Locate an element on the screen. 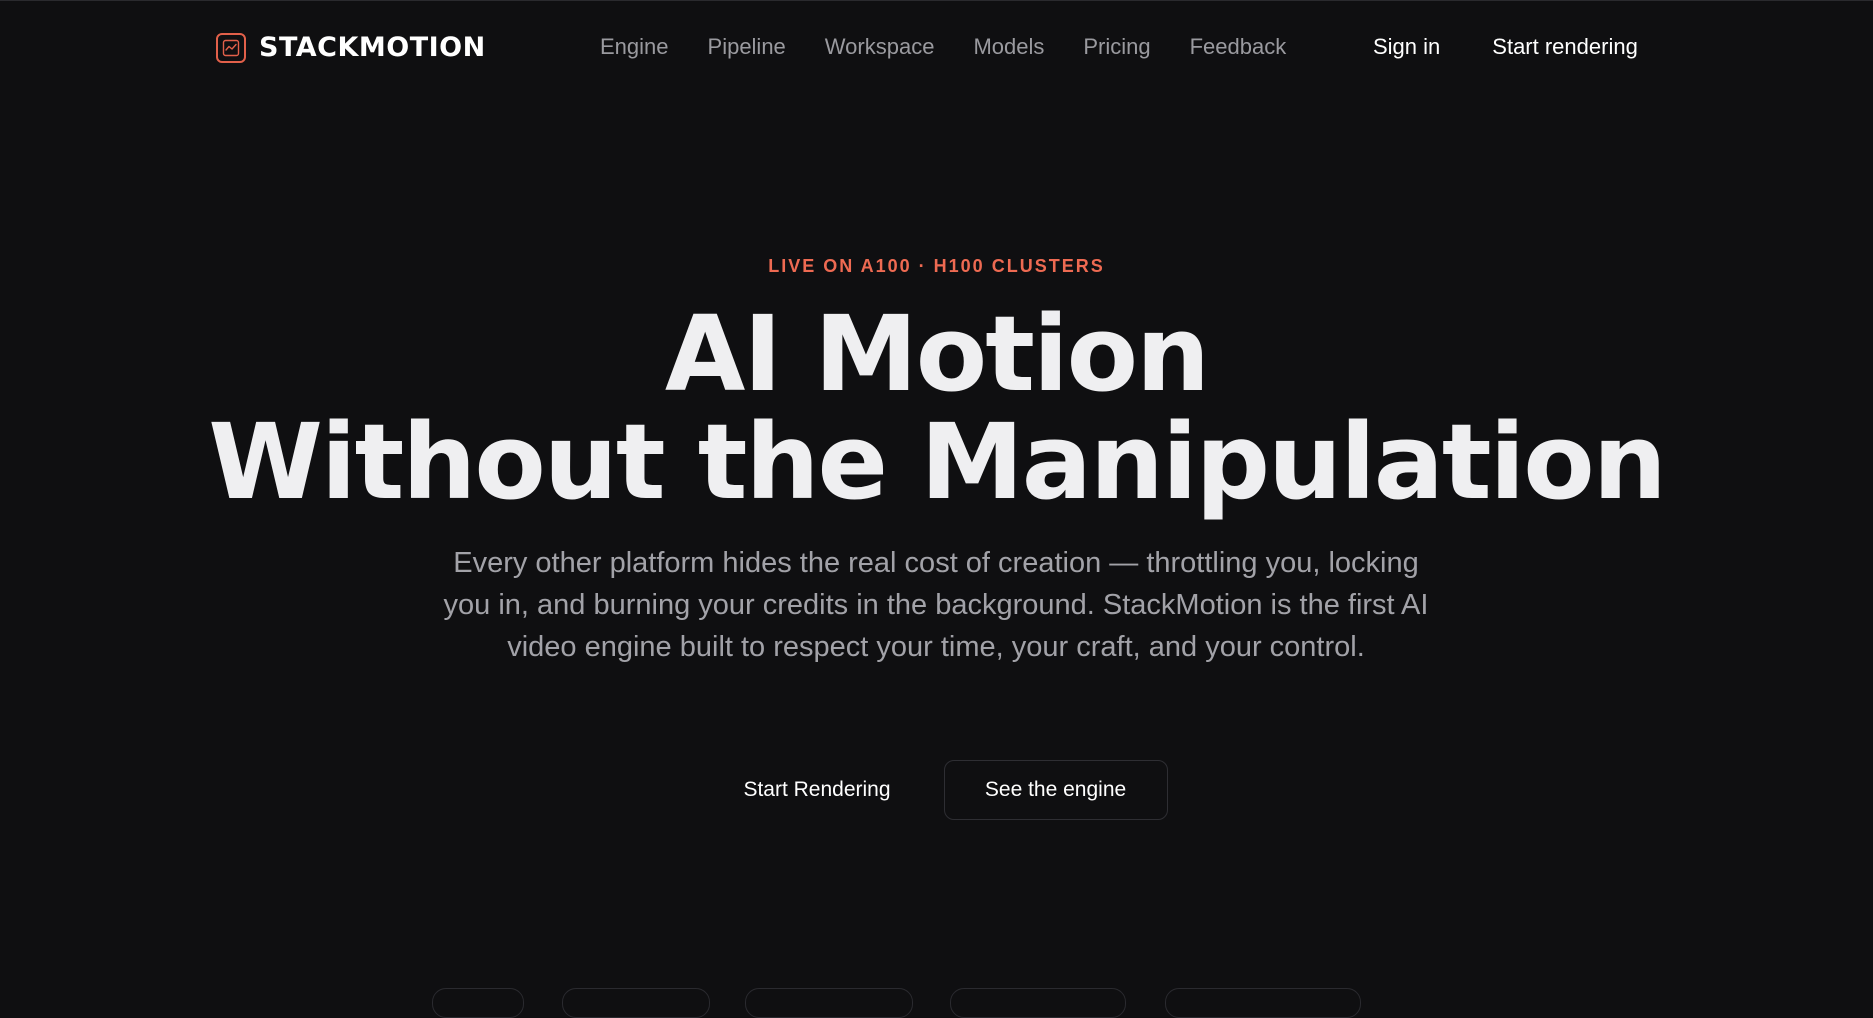  nav-link-workspace: Workspace is located at coordinates (880, 47).